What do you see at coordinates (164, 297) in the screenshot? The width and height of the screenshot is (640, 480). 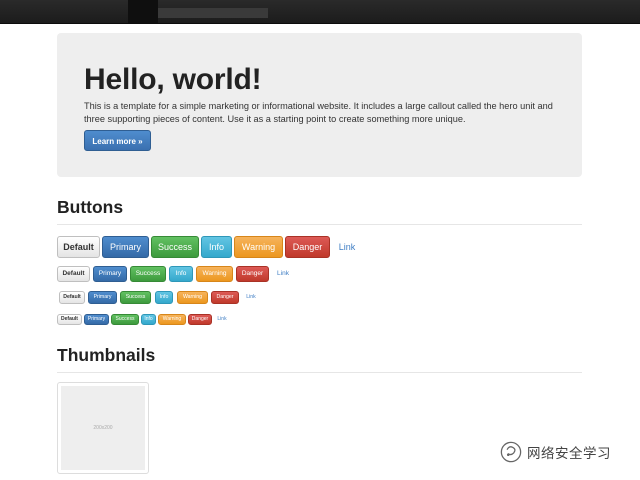 I see `info-button-small: Info` at bounding box center [164, 297].